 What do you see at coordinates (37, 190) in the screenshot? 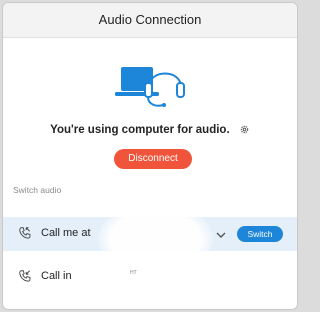
I see `switch-audio-label: Switch audio` at bounding box center [37, 190].